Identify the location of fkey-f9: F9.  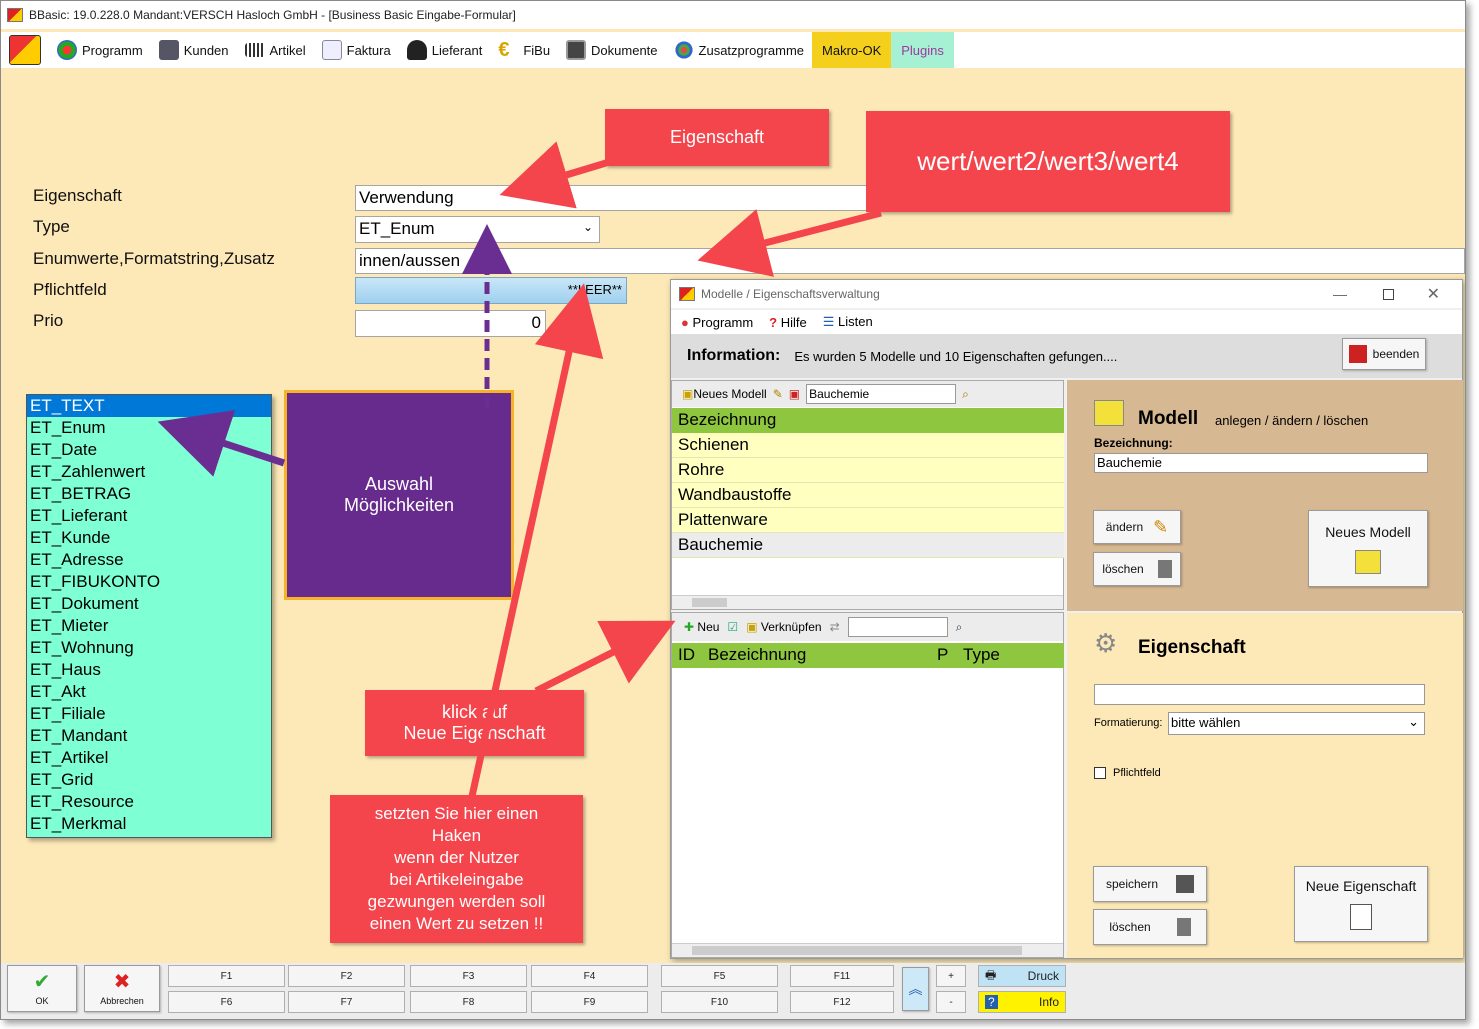
(589, 1002).